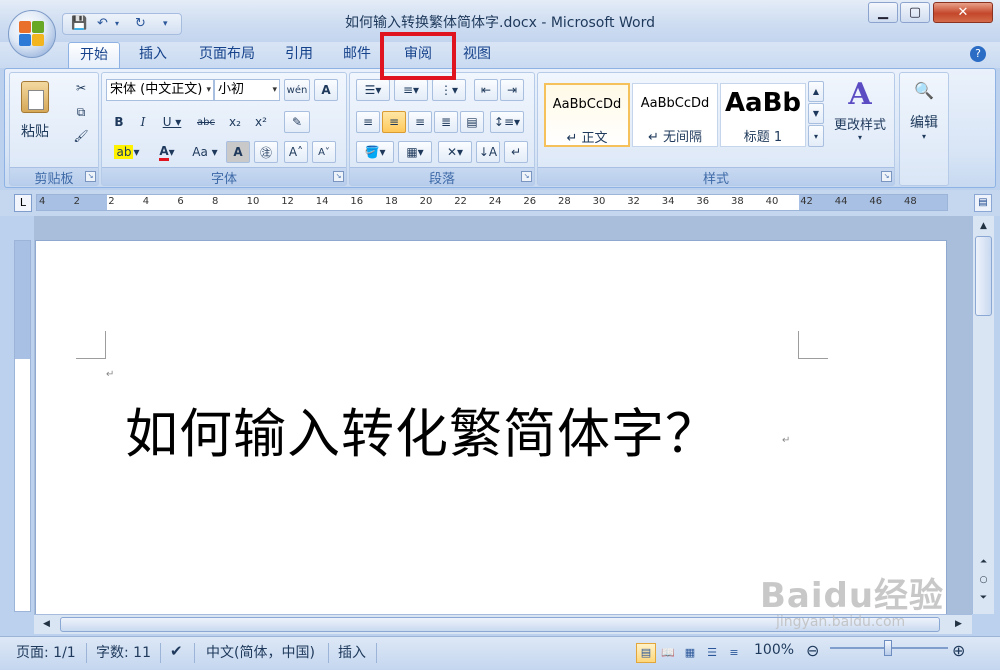  What do you see at coordinates (299, 55) in the screenshot?
I see `tab-references: 引用` at bounding box center [299, 55].